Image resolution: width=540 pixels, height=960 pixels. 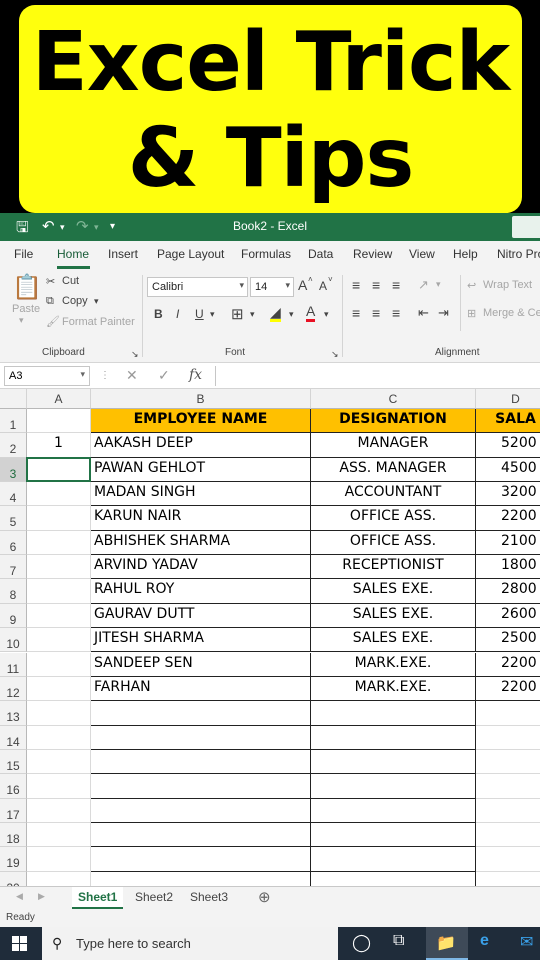 What do you see at coordinates (197, 287) in the screenshot?
I see `font-name-combo: Calibri ▾` at bounding box center [197, 287].